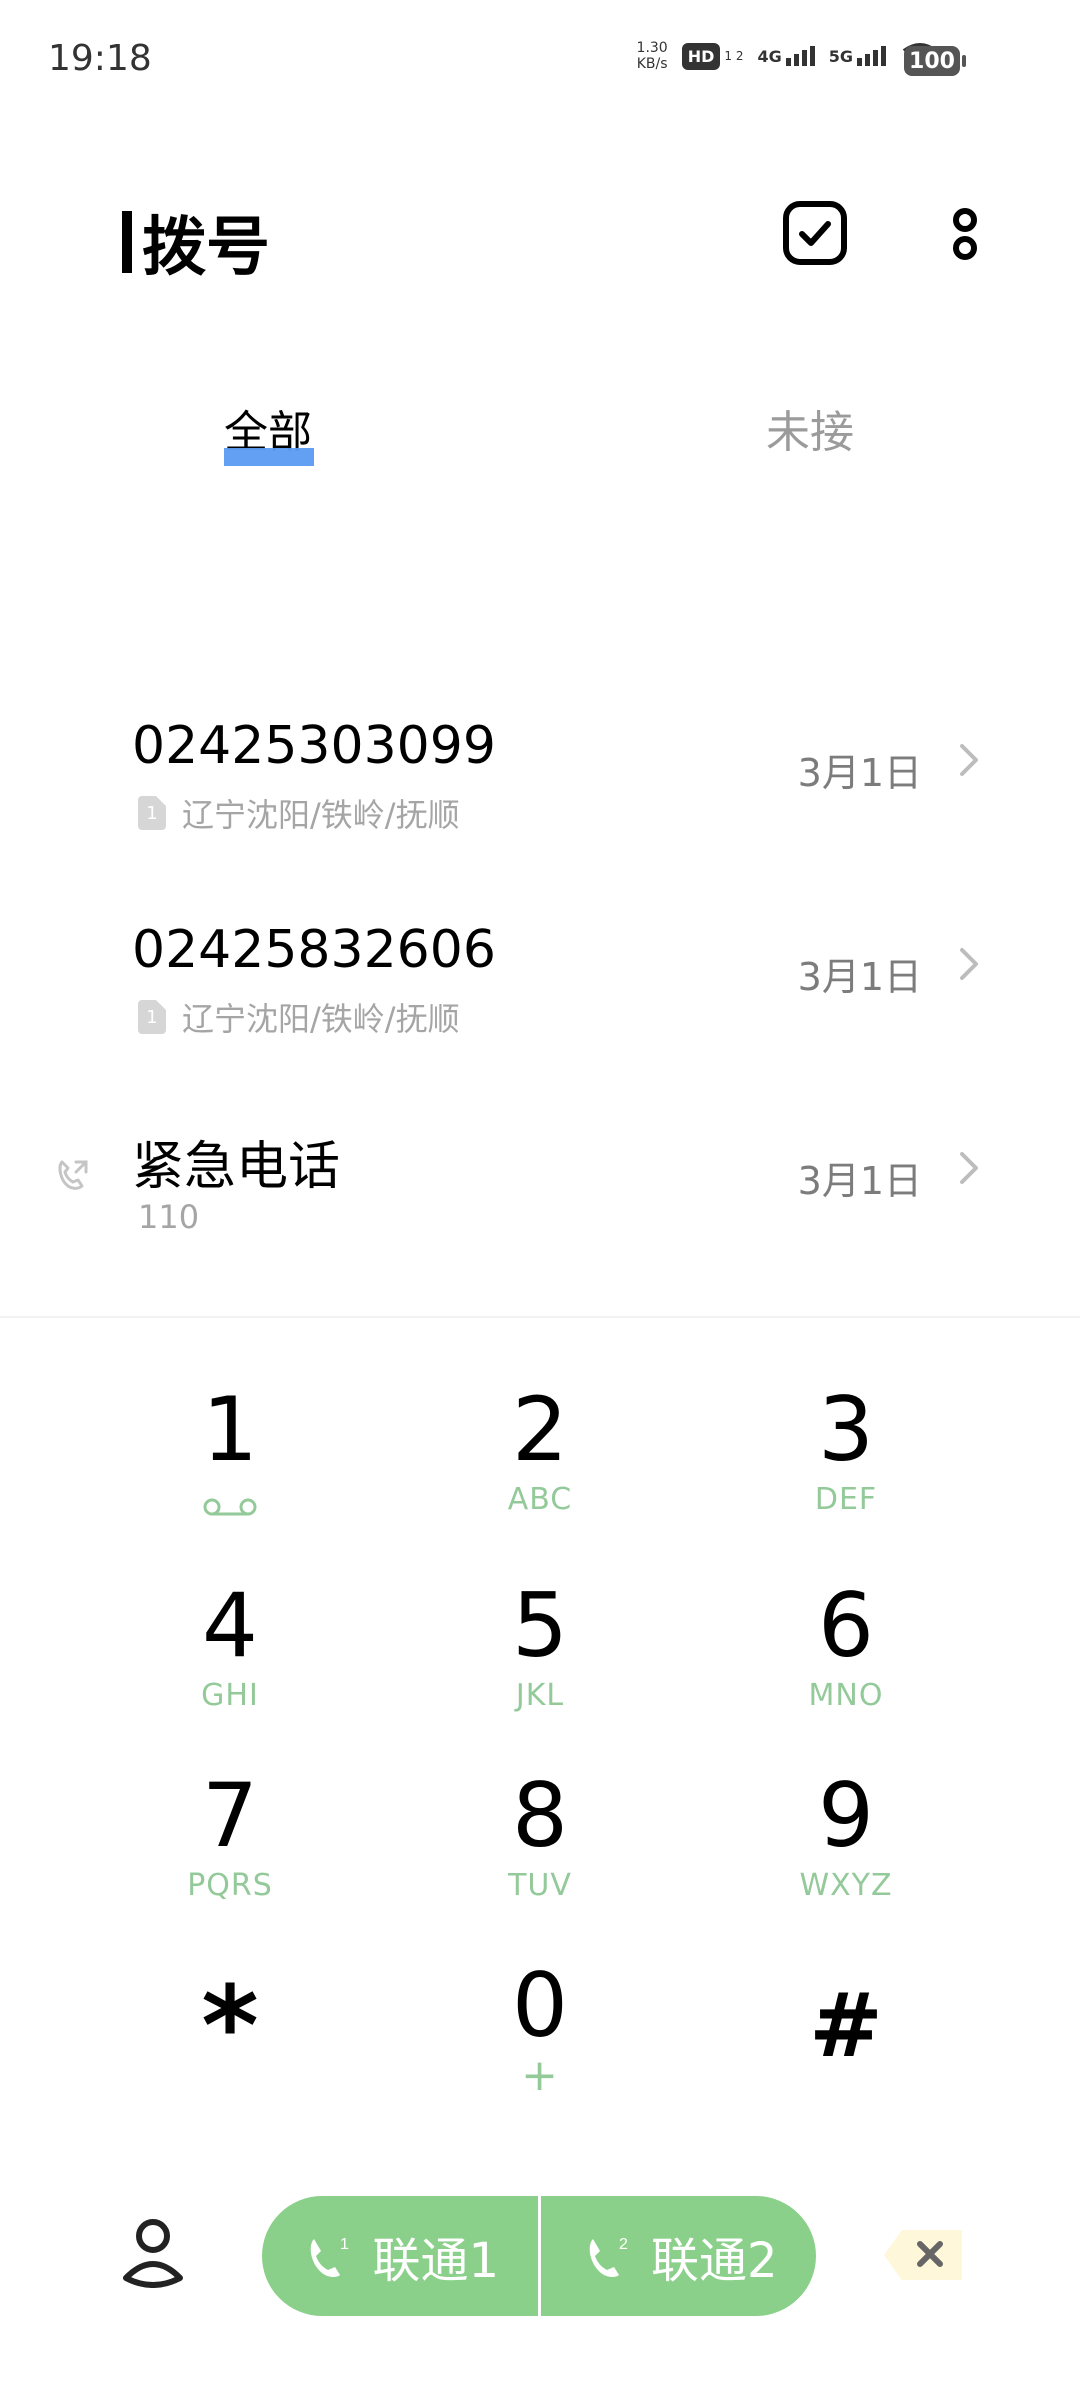 The height and width of the screenshot is (2408, 1080). I want to click on call-sim1-button: 1 联通1, so click(400, 2256).